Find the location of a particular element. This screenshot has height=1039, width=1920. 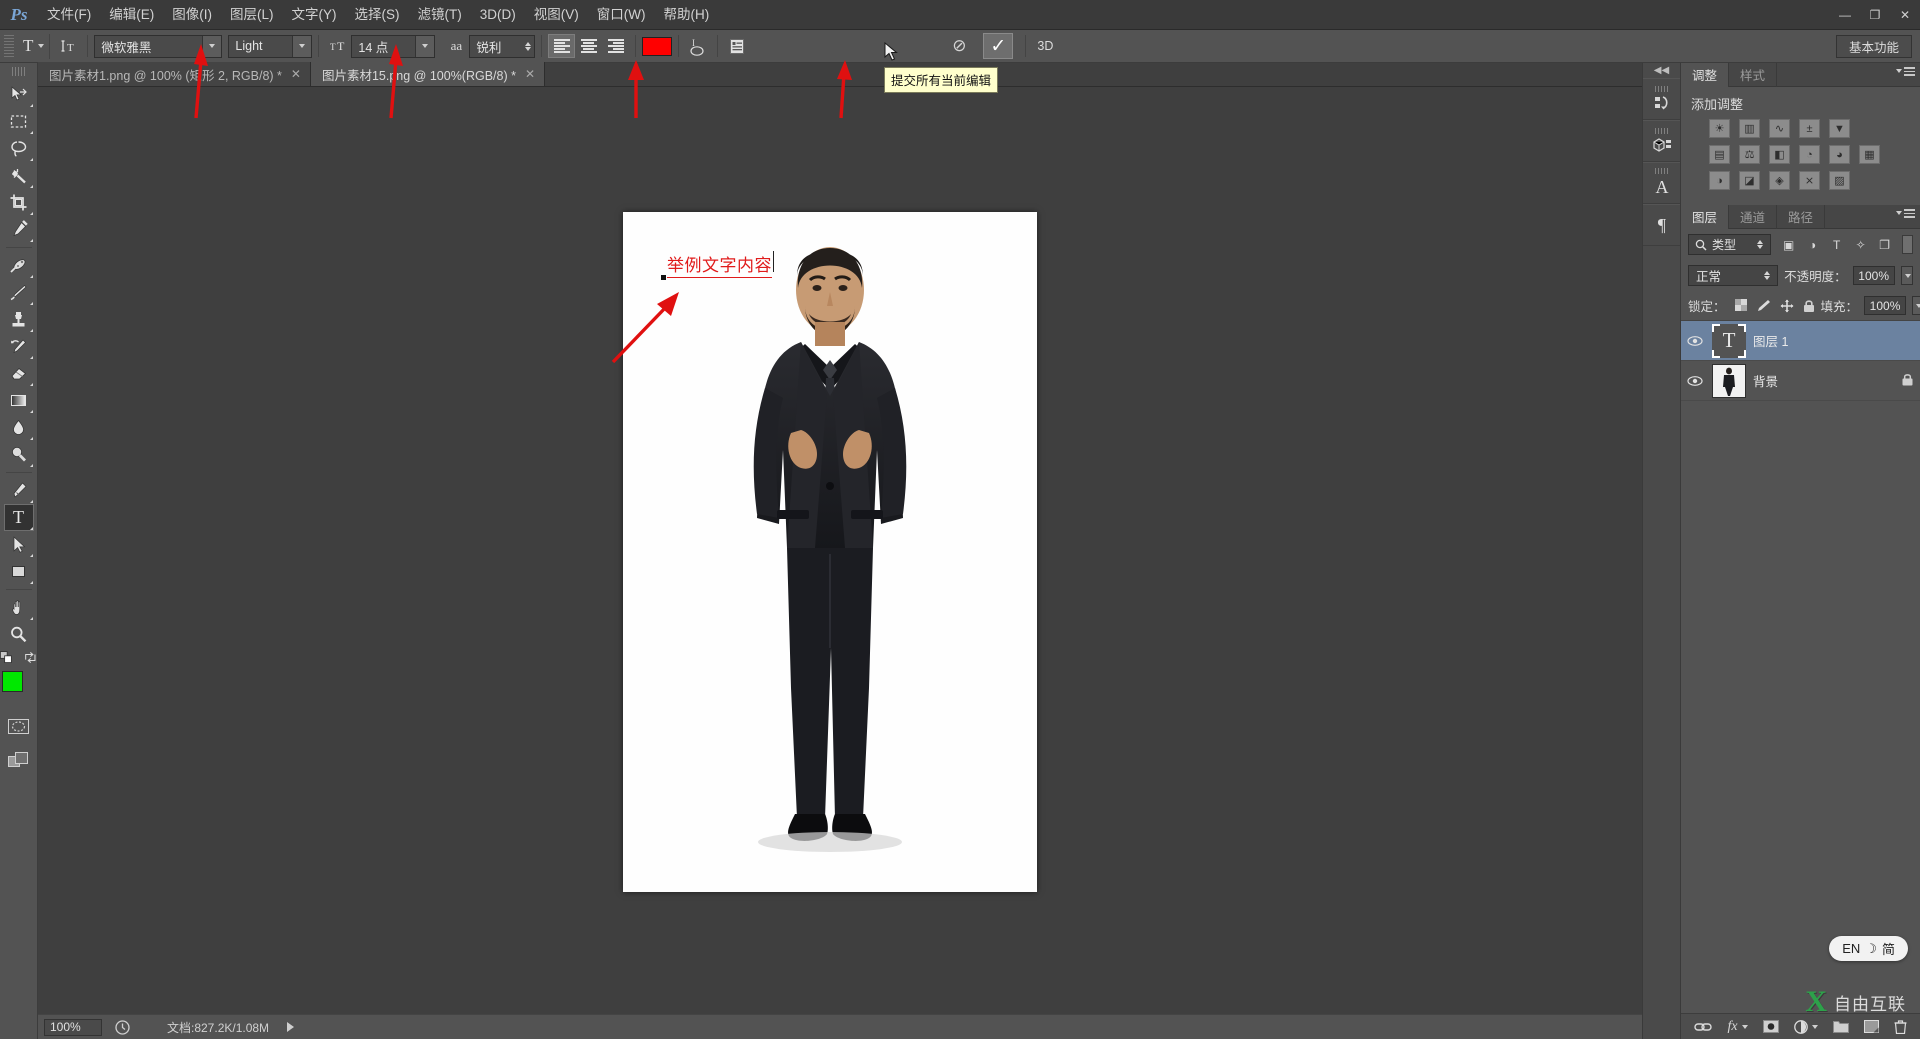

tab-layers: 图层 is located at coordinates (1705, 216).